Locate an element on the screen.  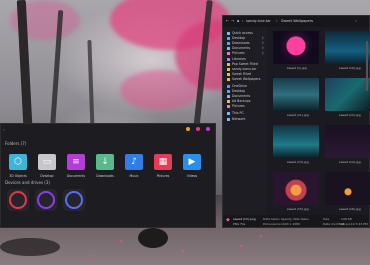
sidebar-item-label: Pictures is located at coordinates (238, 53).